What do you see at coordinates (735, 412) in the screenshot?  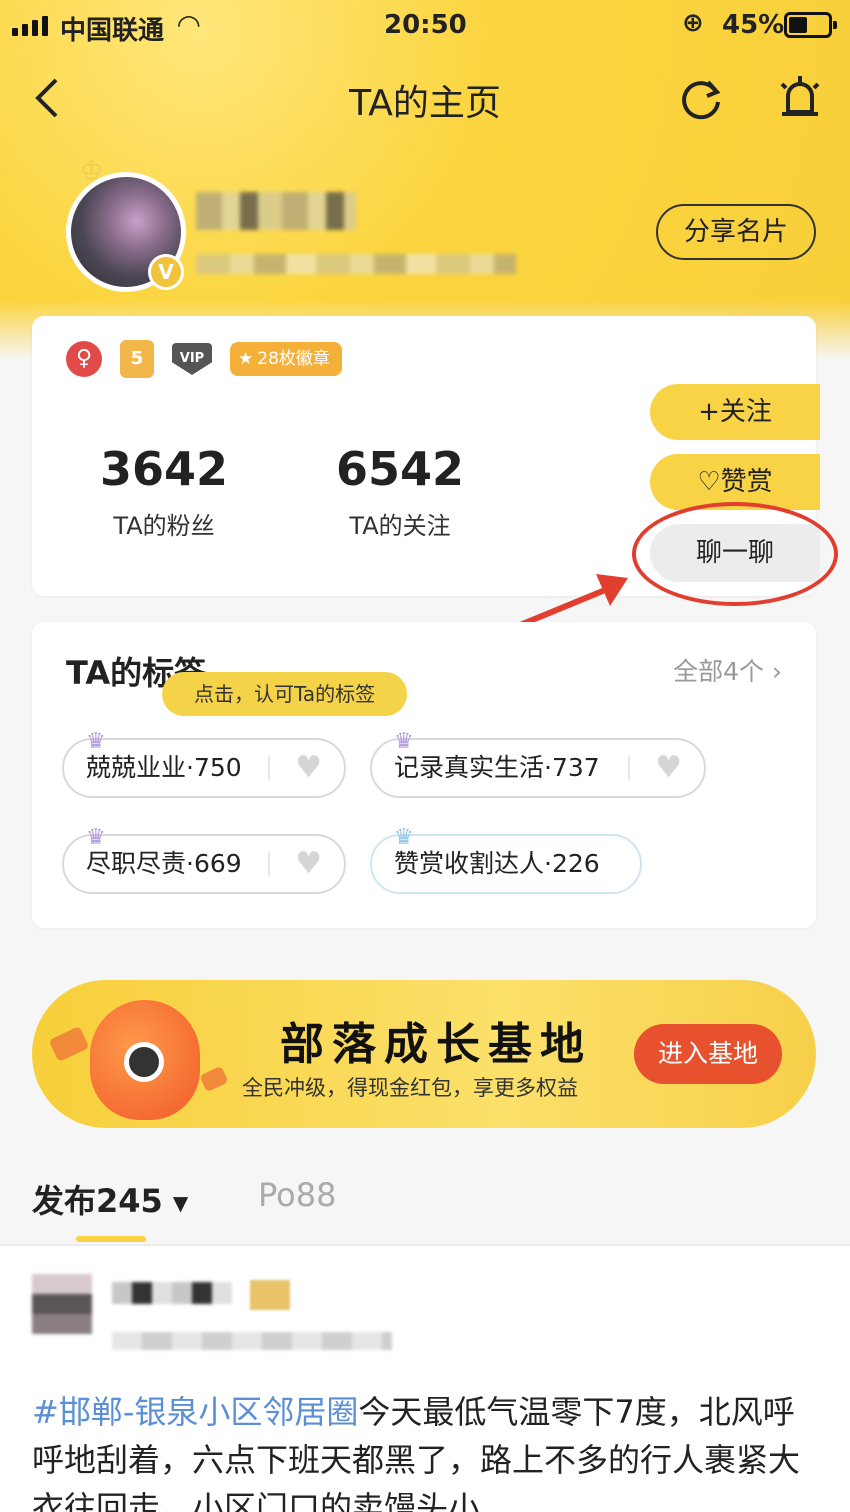 I see `follow-button: +关注` at bounding box center [735, 412].